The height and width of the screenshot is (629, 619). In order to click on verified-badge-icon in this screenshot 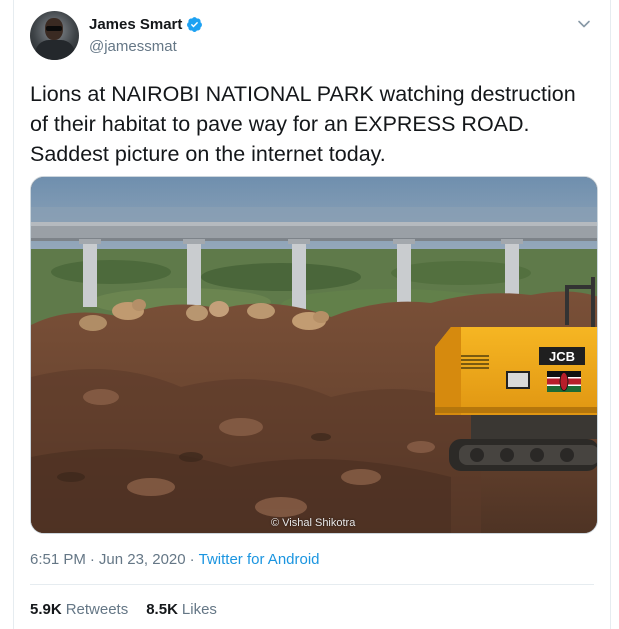, I will do `click(194, 24)`.